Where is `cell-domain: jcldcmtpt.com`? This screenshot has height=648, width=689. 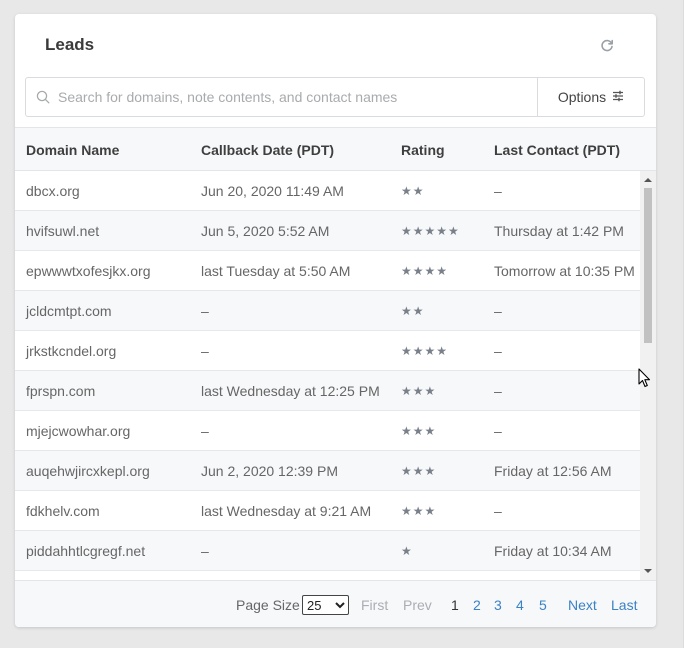 cell-domain: jcldcmtpt.com is located at coordinates (69, 311).